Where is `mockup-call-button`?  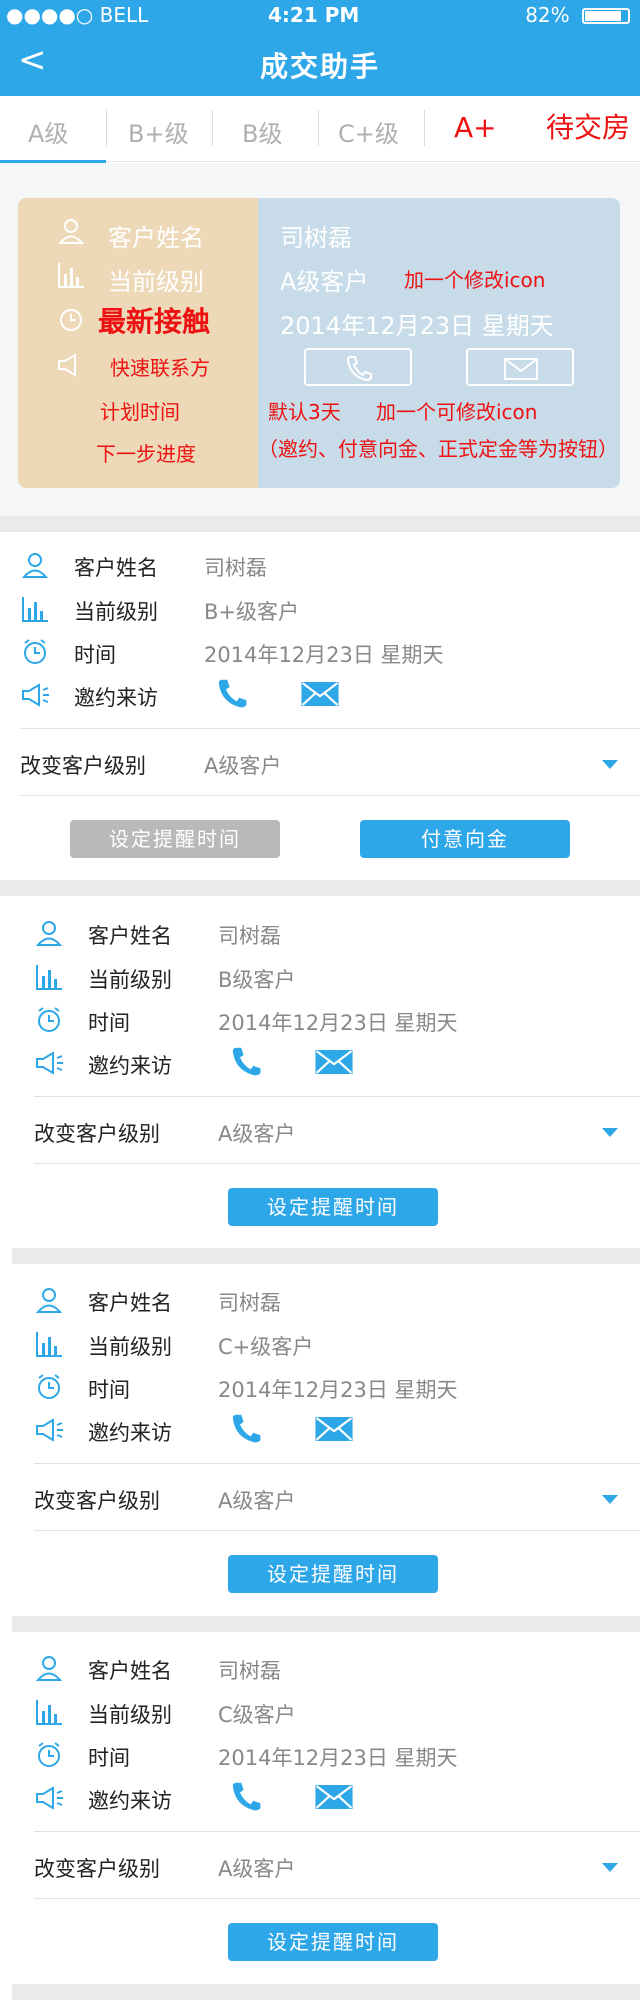 mockup-call-button is located at coordinates (358, 367).